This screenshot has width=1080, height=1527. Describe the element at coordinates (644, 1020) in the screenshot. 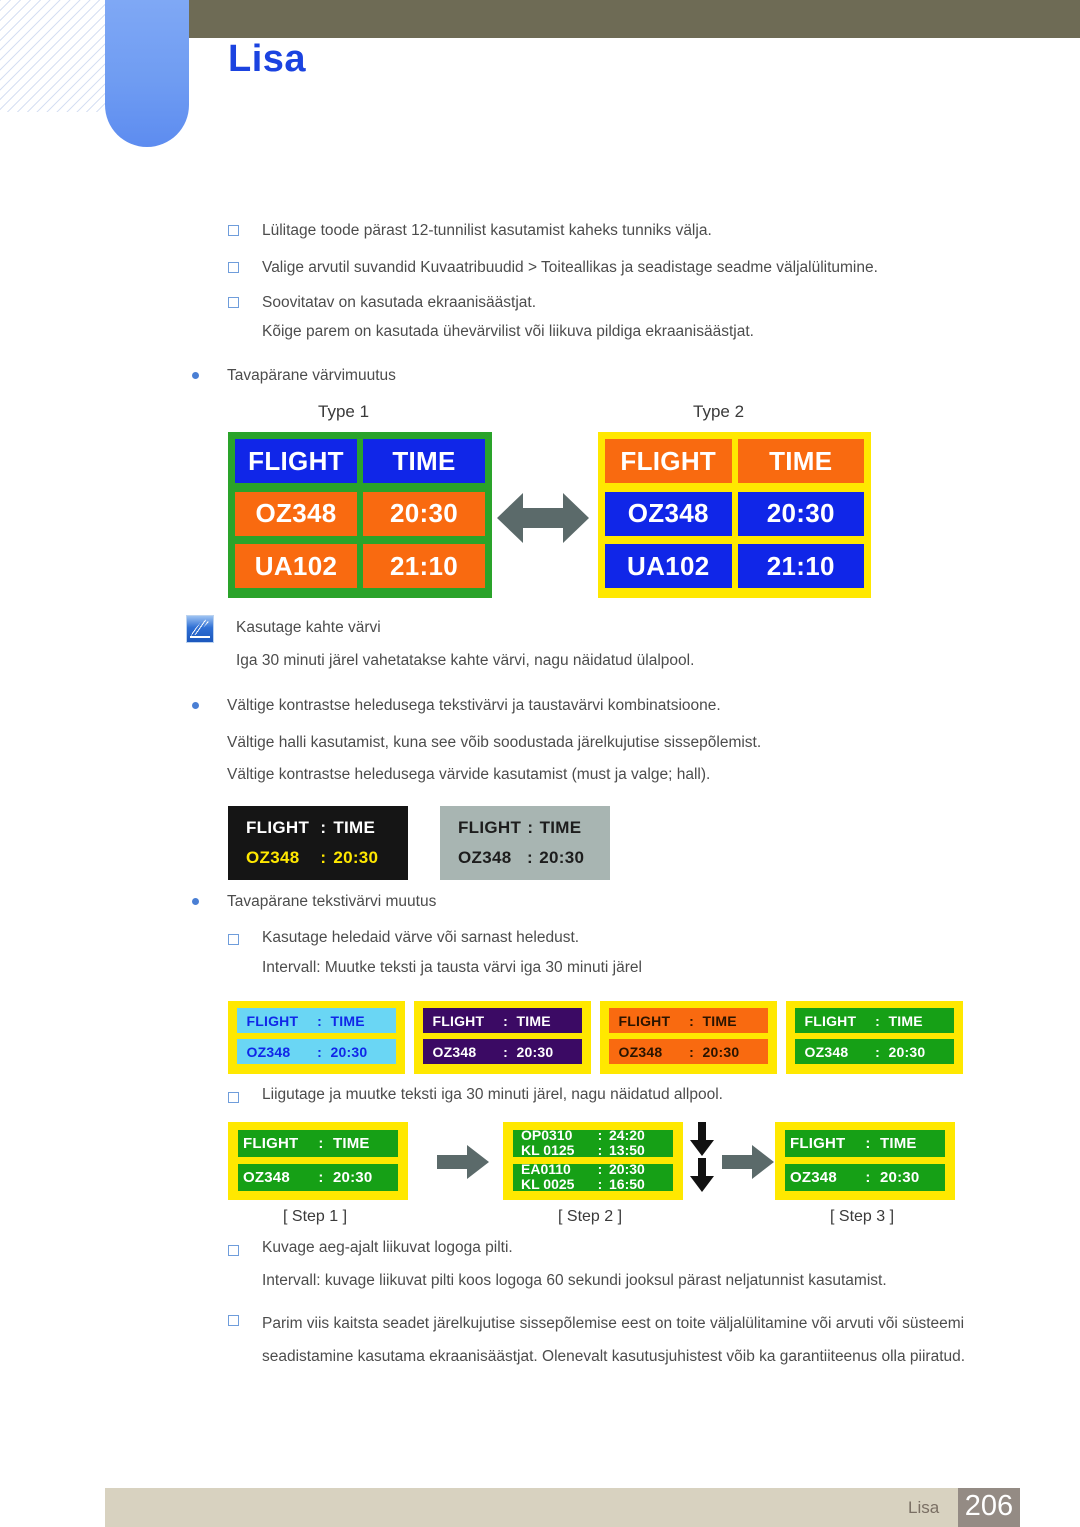

I see `mini3-flight-label: FLIGHT` at that location.